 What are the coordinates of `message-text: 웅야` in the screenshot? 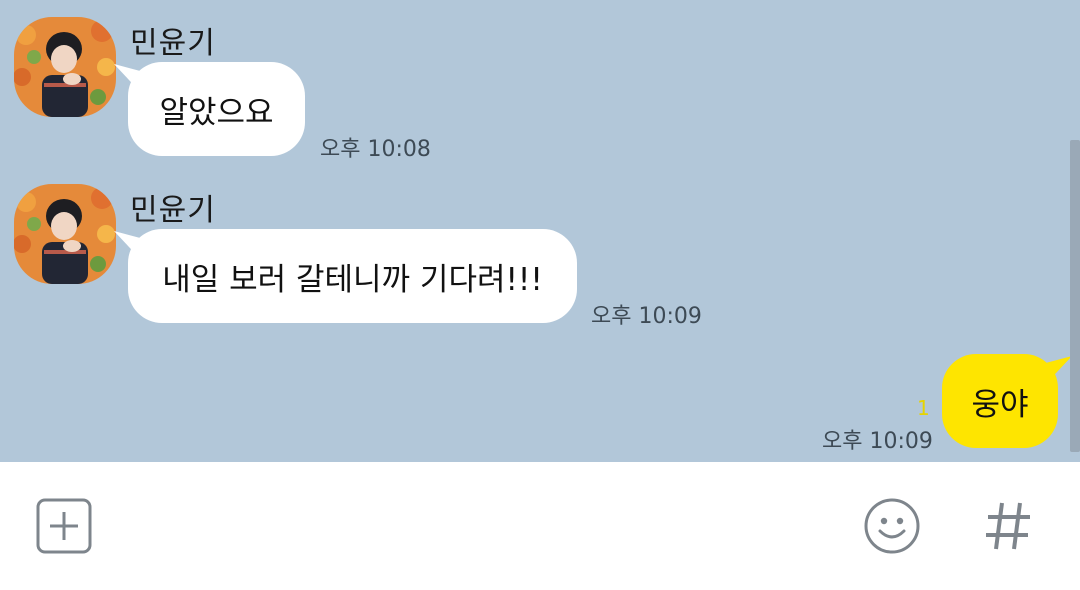 It's located at (1000, 404).